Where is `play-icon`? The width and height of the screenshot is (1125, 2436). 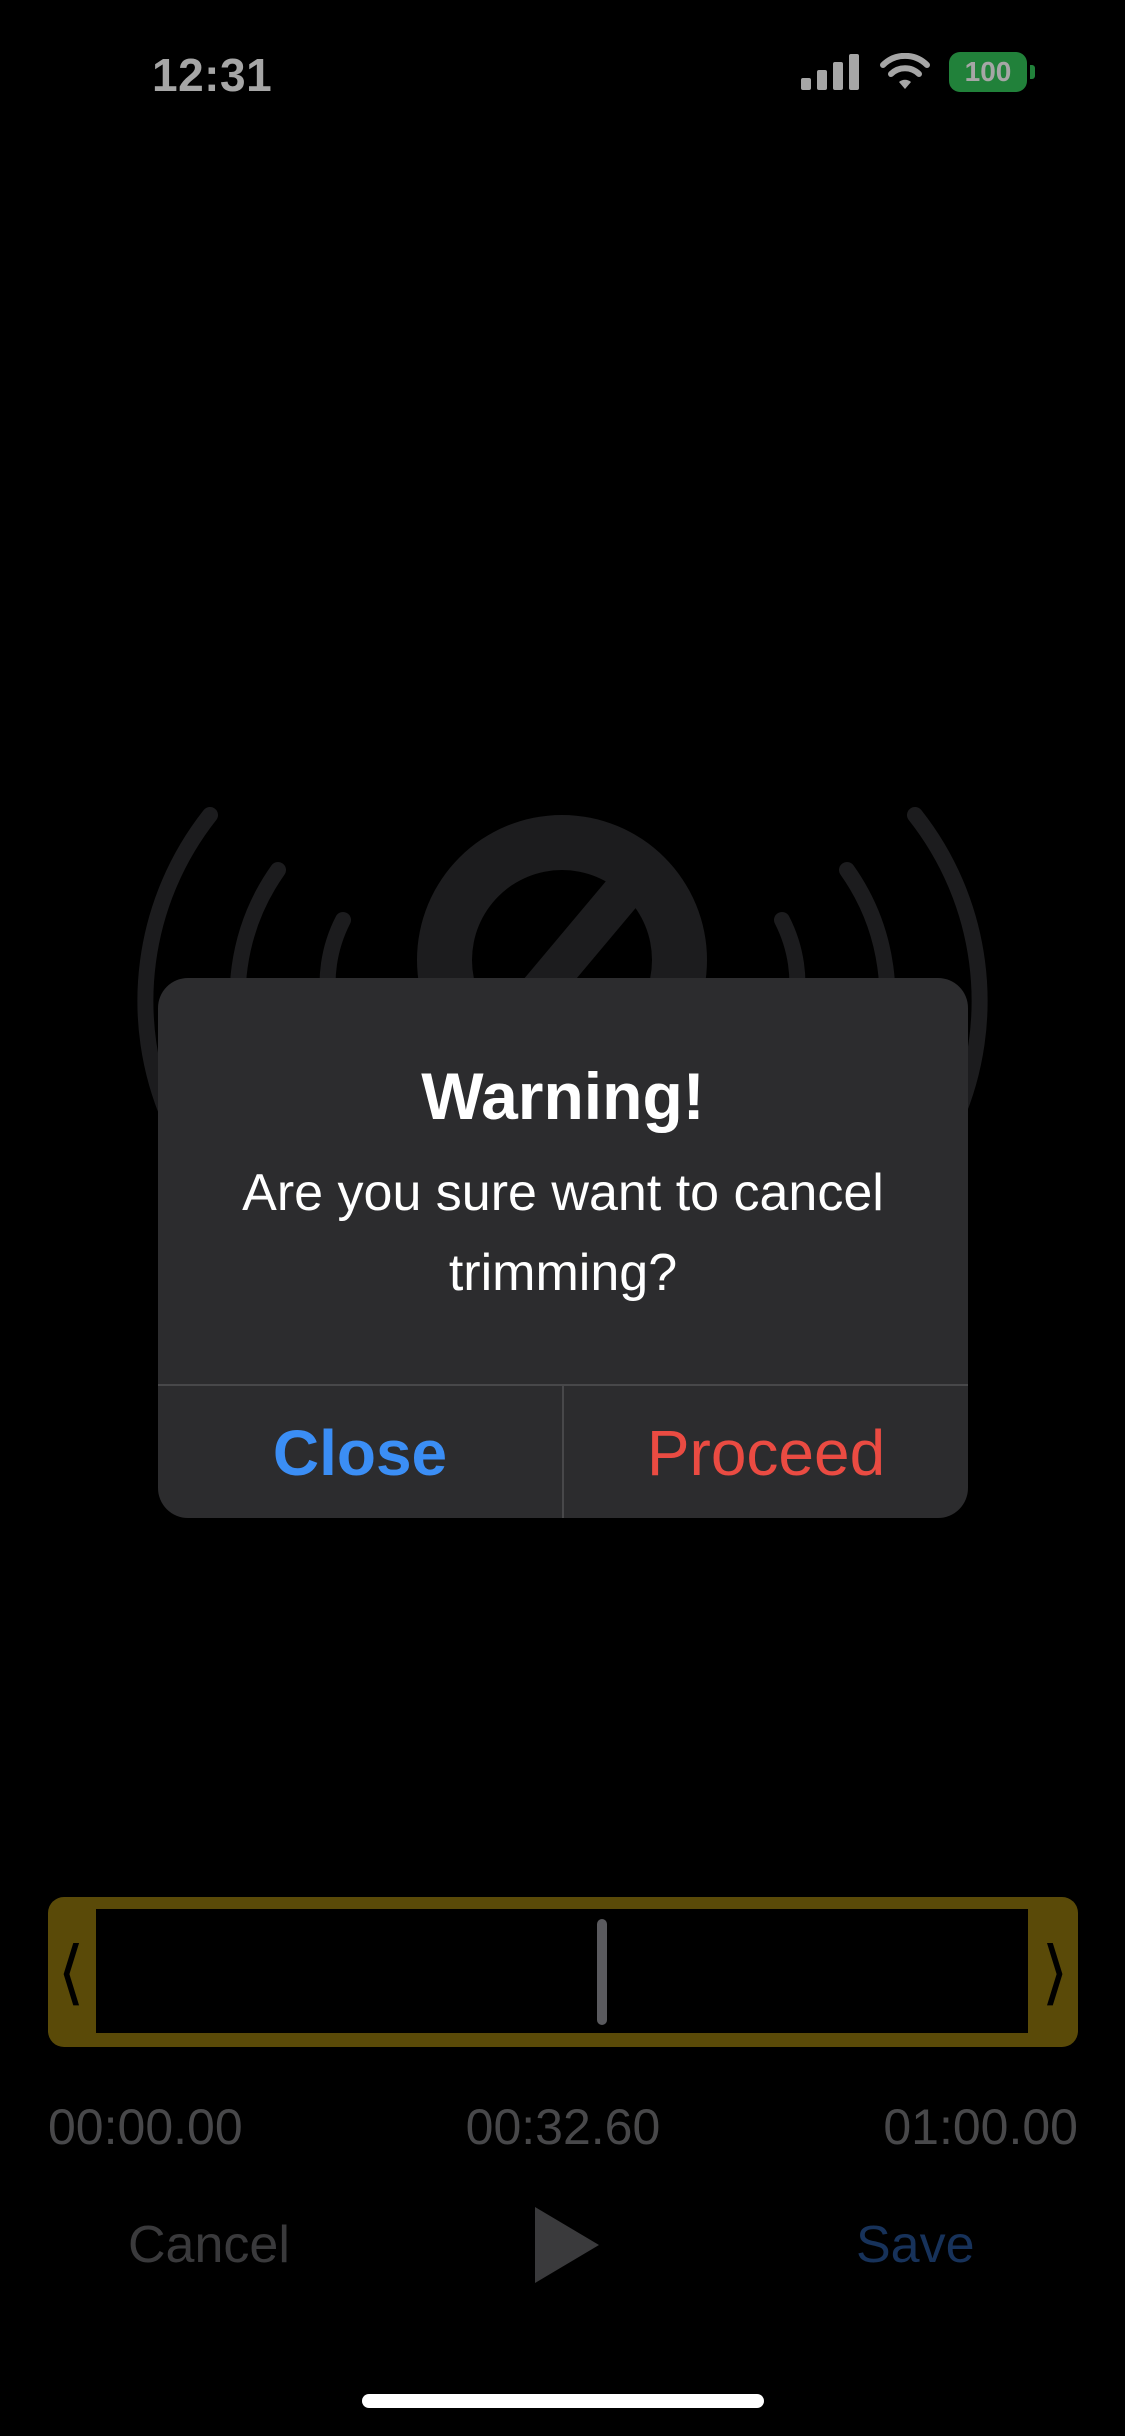
play-icon is located at coordinates (568, 2247).